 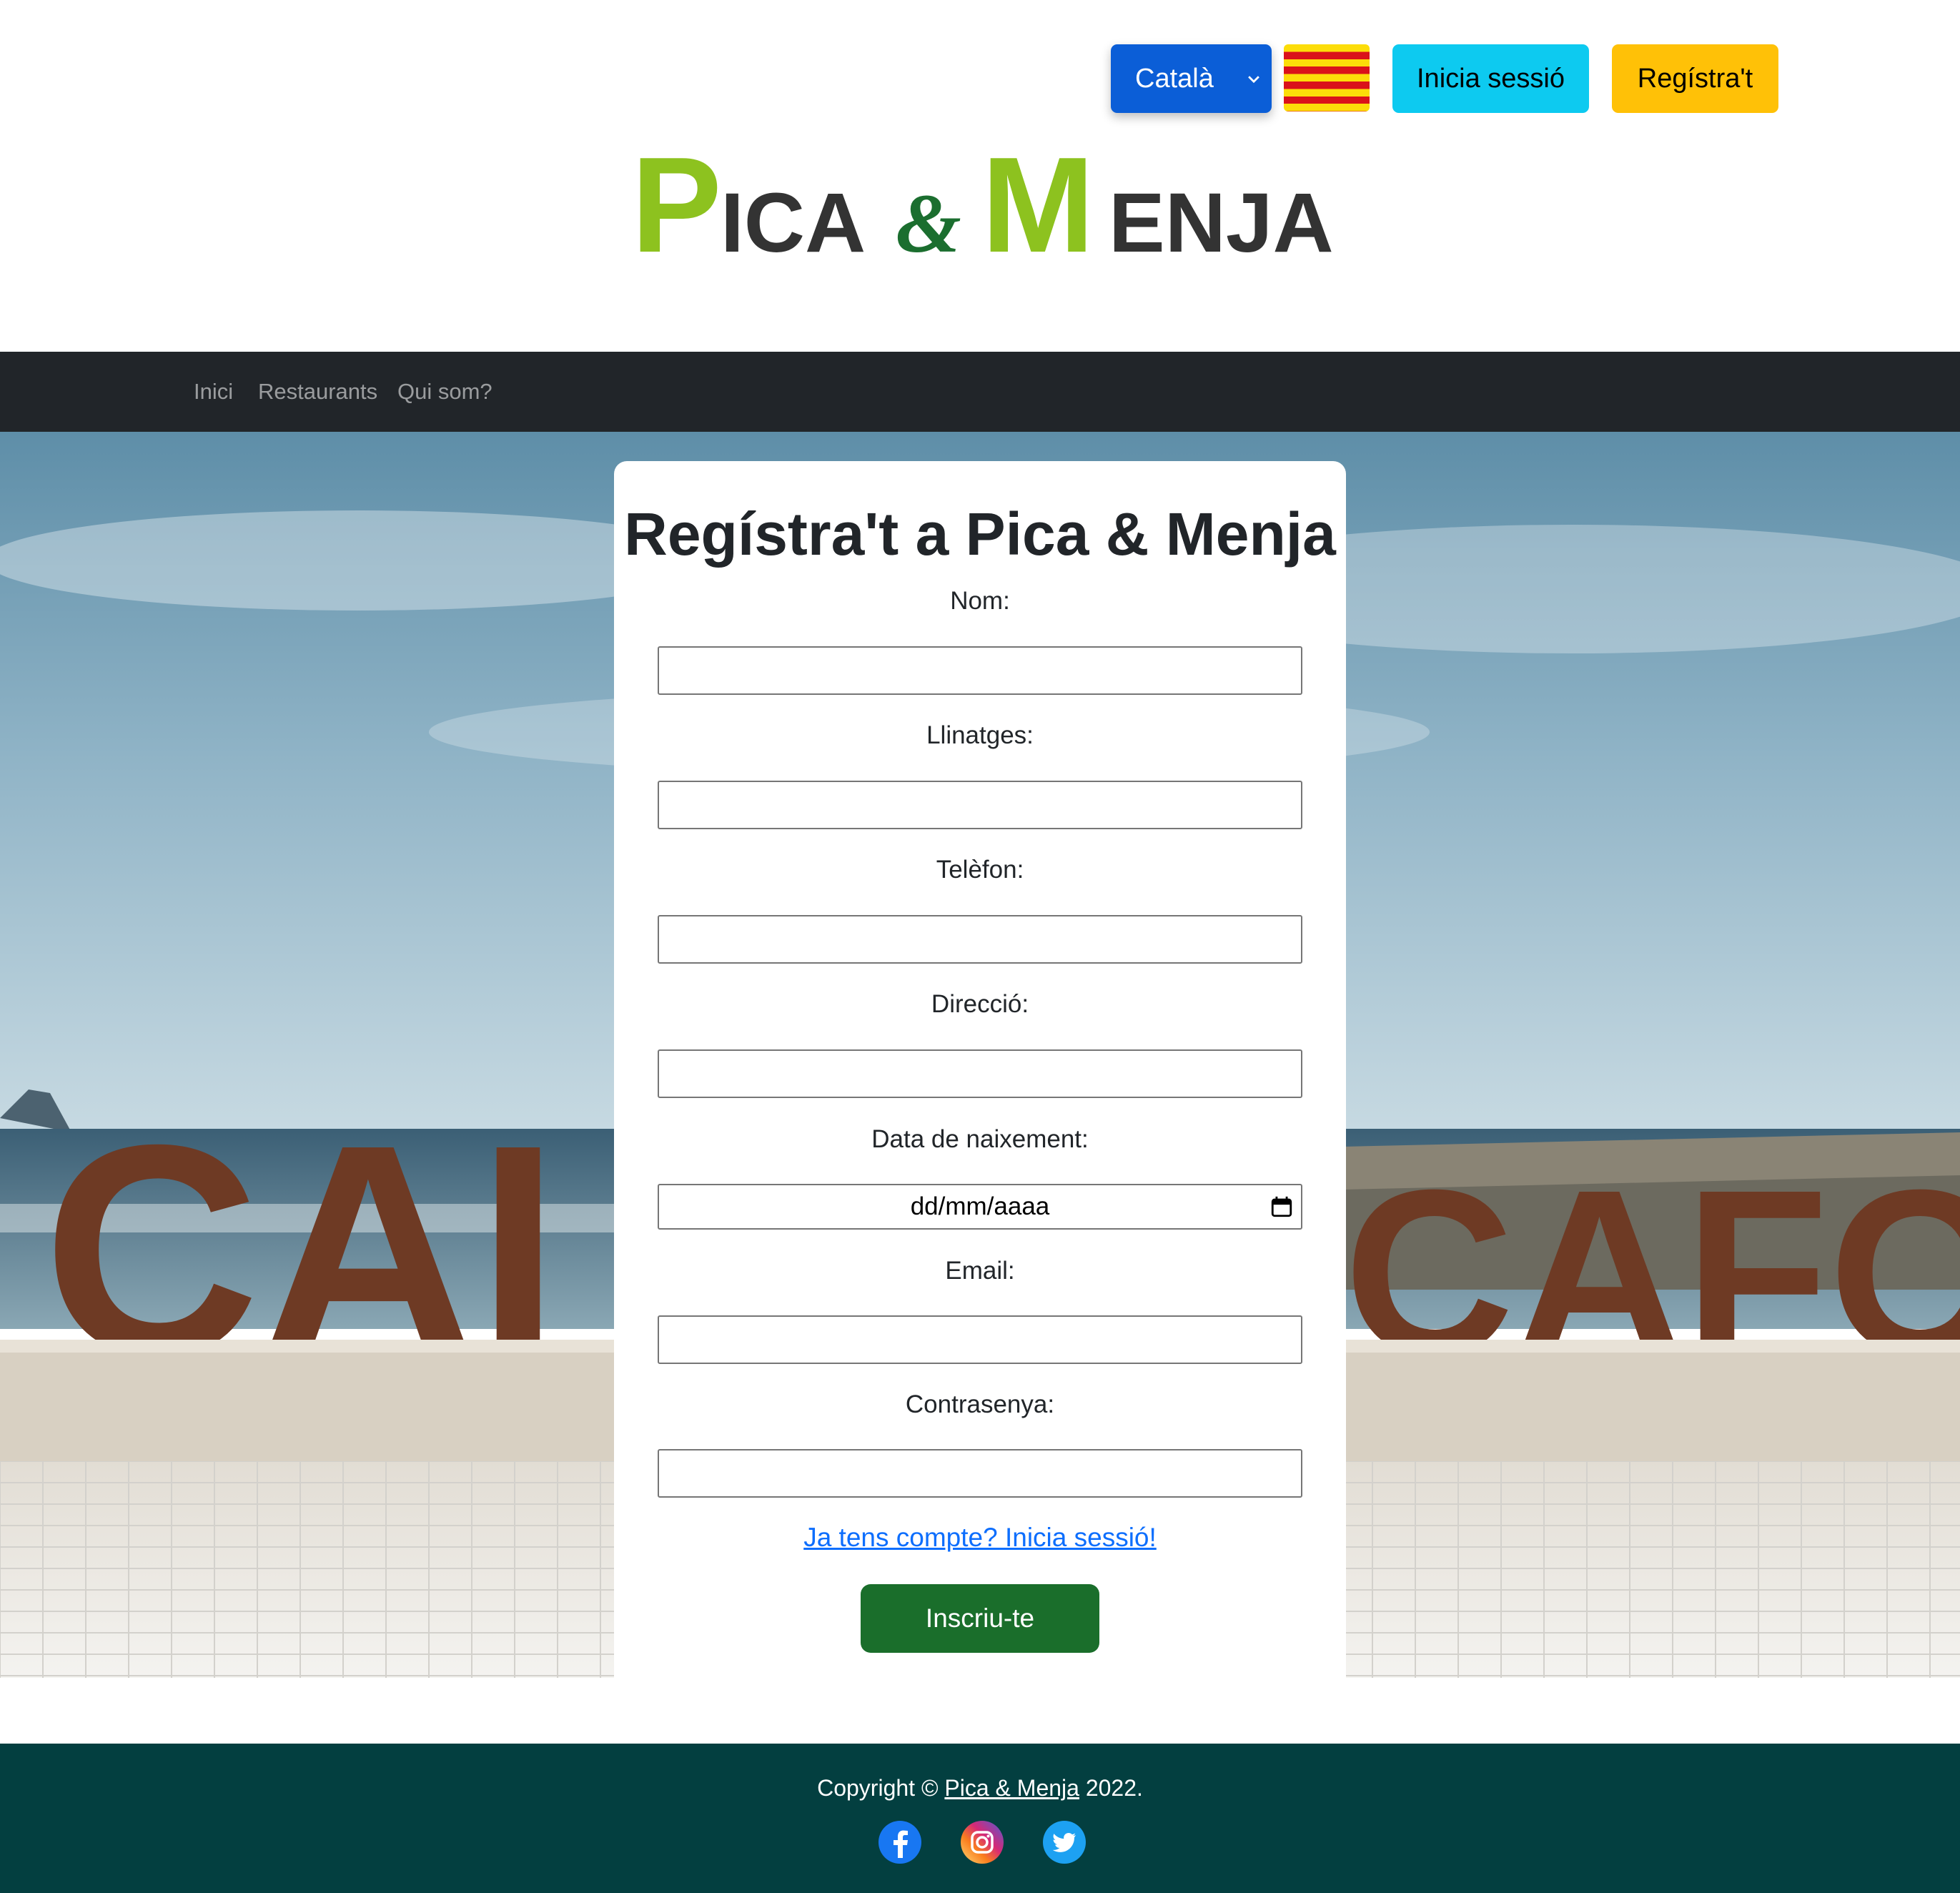 I want to click on copyright-year: 2022., so click(x=1114, y=1788).